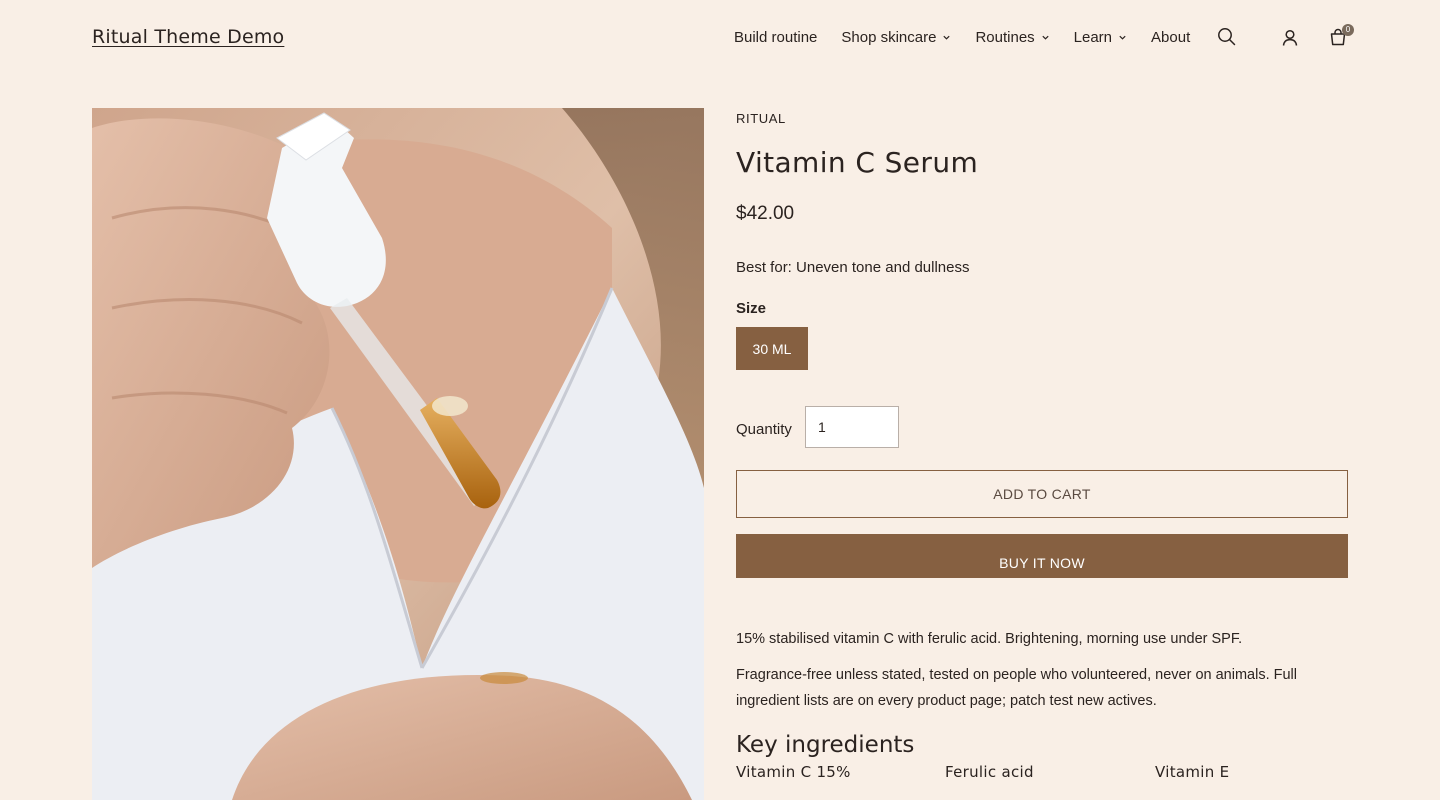  Describe the element at coordinates (764, 429) in the screenshot. I see `quantity-label: Quantity` at that location.